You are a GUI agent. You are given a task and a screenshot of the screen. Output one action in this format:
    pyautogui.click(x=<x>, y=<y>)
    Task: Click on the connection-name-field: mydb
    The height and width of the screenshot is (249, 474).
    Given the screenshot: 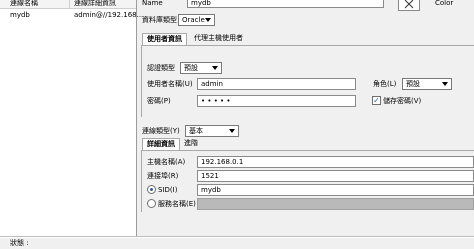 What is the action you would take?
    pyautogui.click(x=285, y=4)
    